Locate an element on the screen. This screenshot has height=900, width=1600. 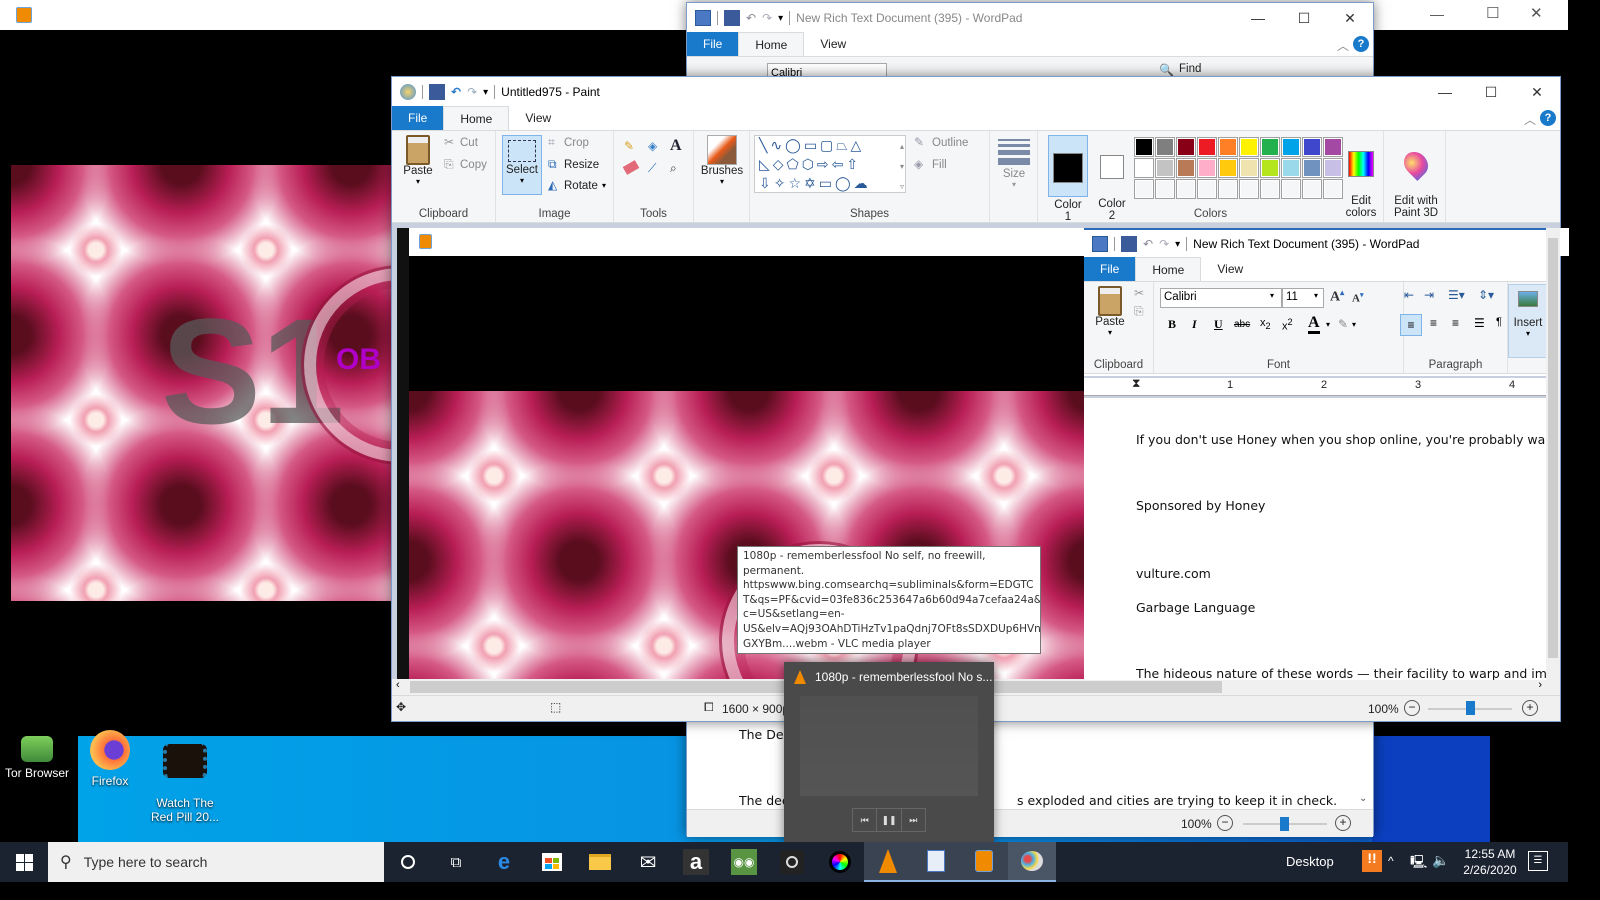
tab-file: File is located at coordinates (1110, 269).